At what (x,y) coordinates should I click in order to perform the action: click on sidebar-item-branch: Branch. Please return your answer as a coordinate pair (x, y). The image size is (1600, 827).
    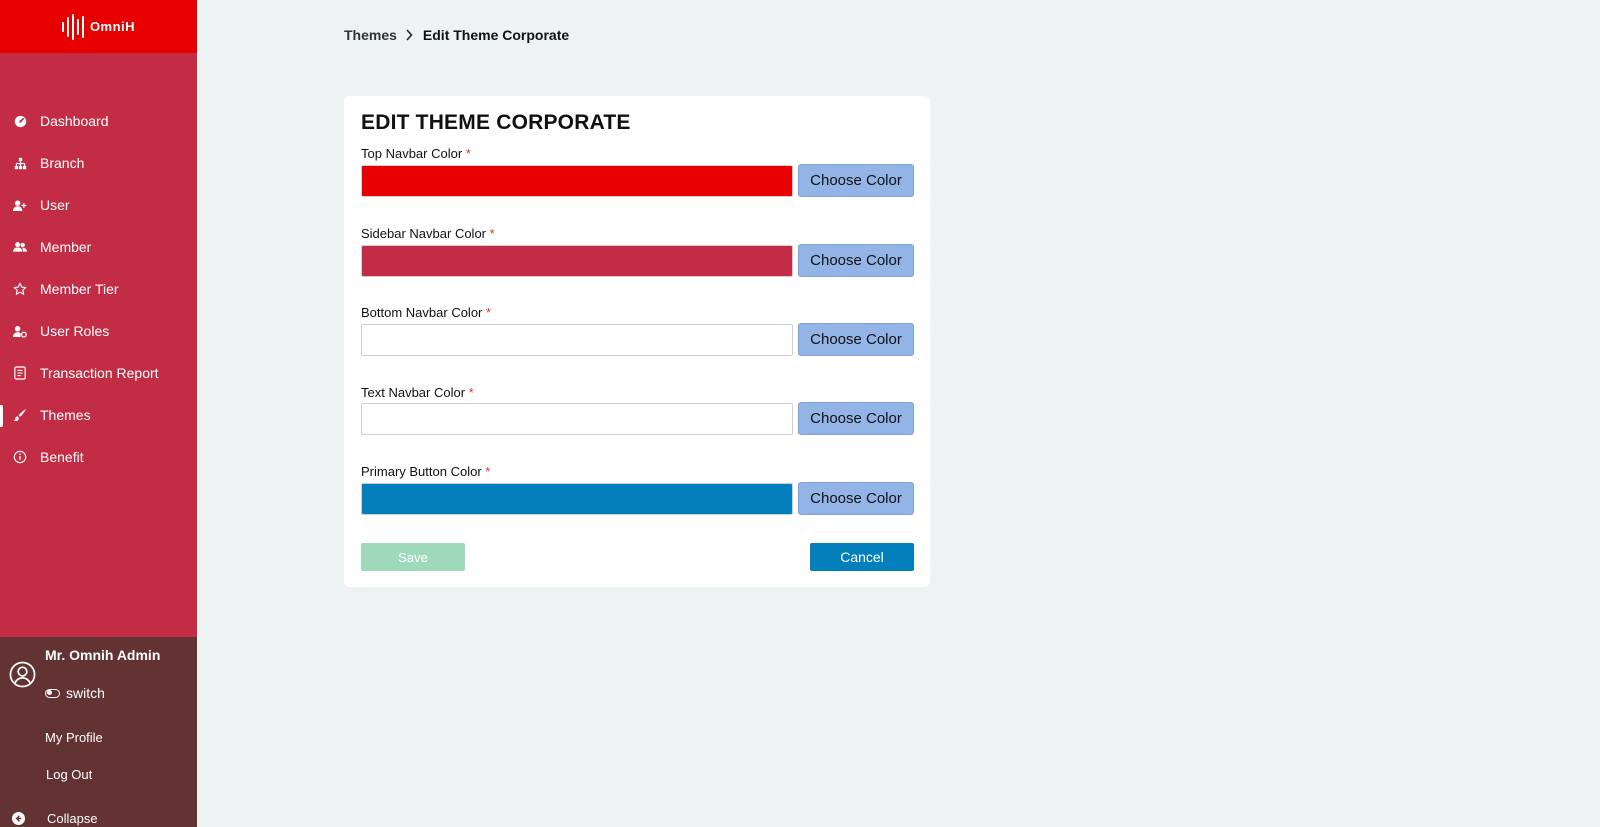
    Looking at the image, I should click on (98, 163).